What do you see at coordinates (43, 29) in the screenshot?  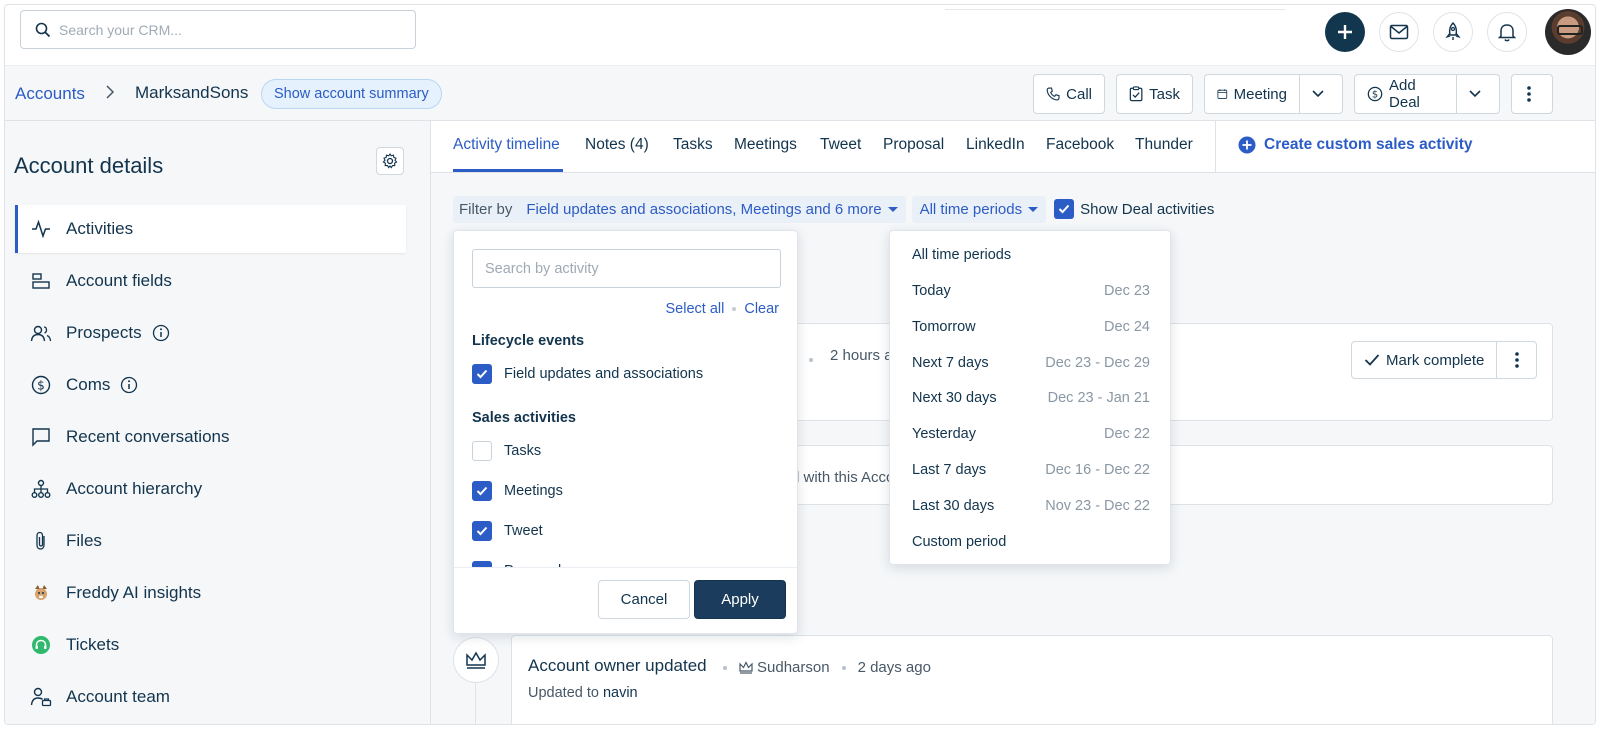 I see `search-icon` at bounding box center [43, 29].